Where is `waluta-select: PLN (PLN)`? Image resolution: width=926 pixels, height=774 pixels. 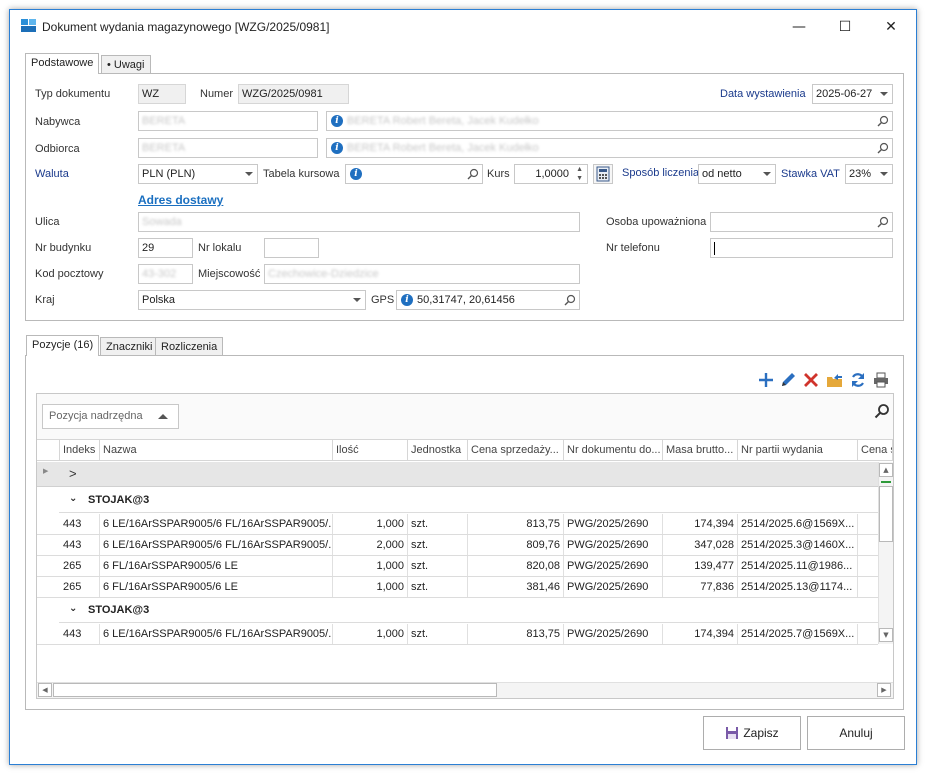 waluta-select: PLN (PLN) is located at coordinates (198, 174).